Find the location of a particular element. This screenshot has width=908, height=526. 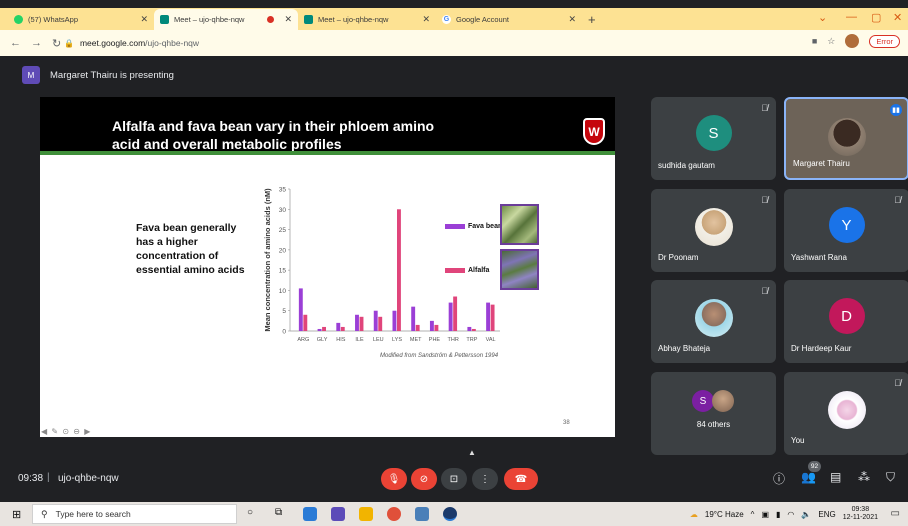

camera-toggle-button: ⊘ is located at coordinates (424, 479).